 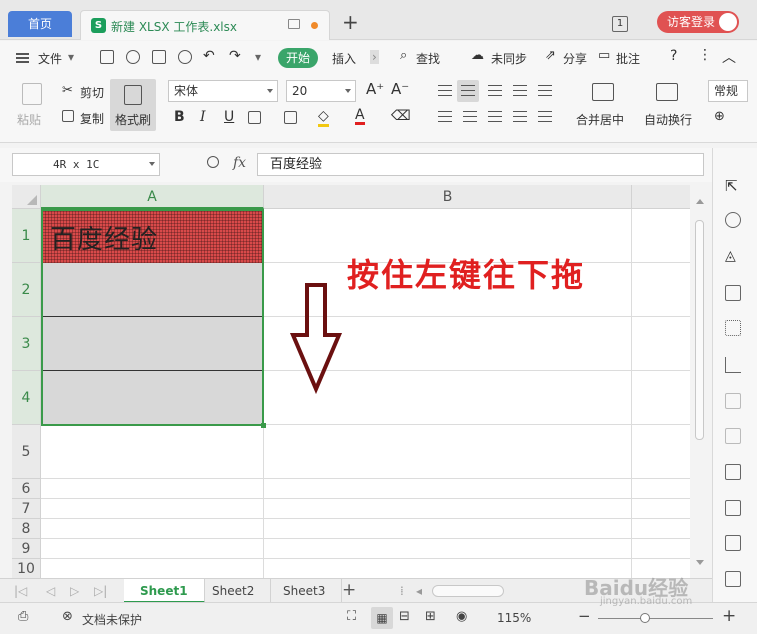 What do you see at coordinates (152, 197) in the screenshot?
I see `column-header-a: A` at bounding box center [152, 197].